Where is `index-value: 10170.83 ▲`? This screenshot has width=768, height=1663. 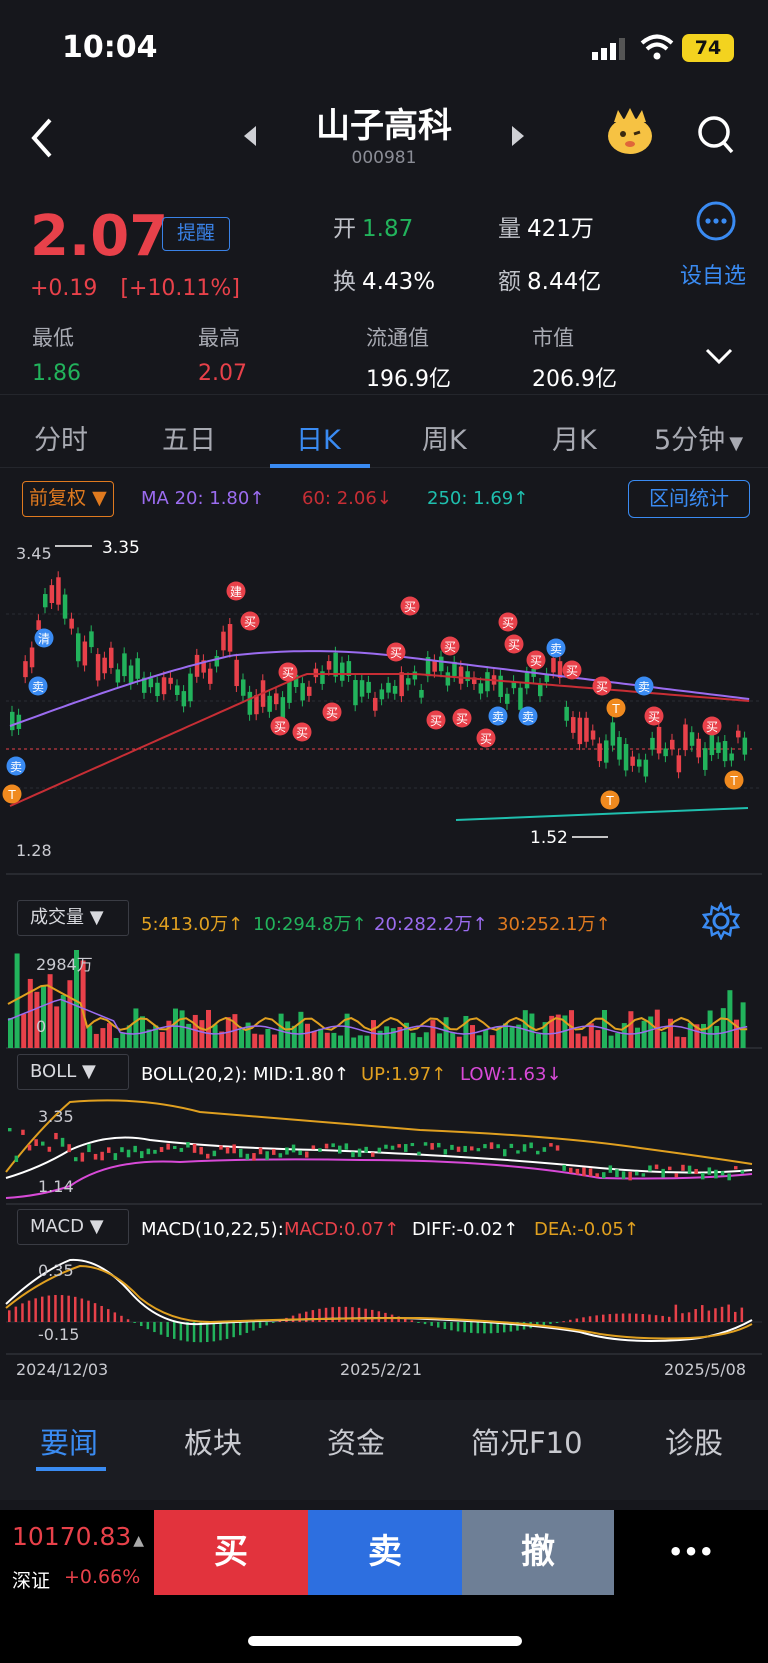 index-value: 10170.83 ▲ is located at coordinates (78, 1536).